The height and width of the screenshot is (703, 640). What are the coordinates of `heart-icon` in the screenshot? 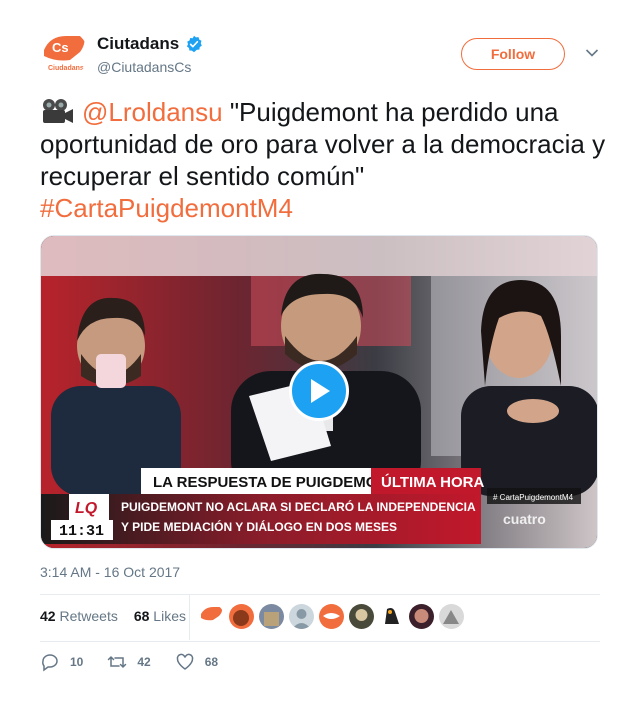 It's located at (184, 661).